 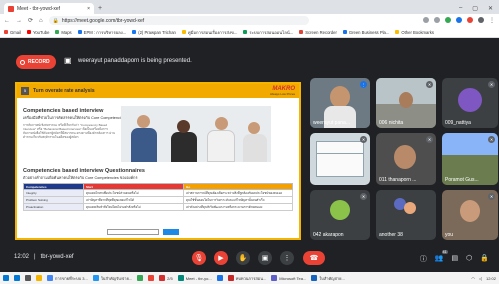 I want to click on participant-tile: ✕, so click(x=340, y=159).